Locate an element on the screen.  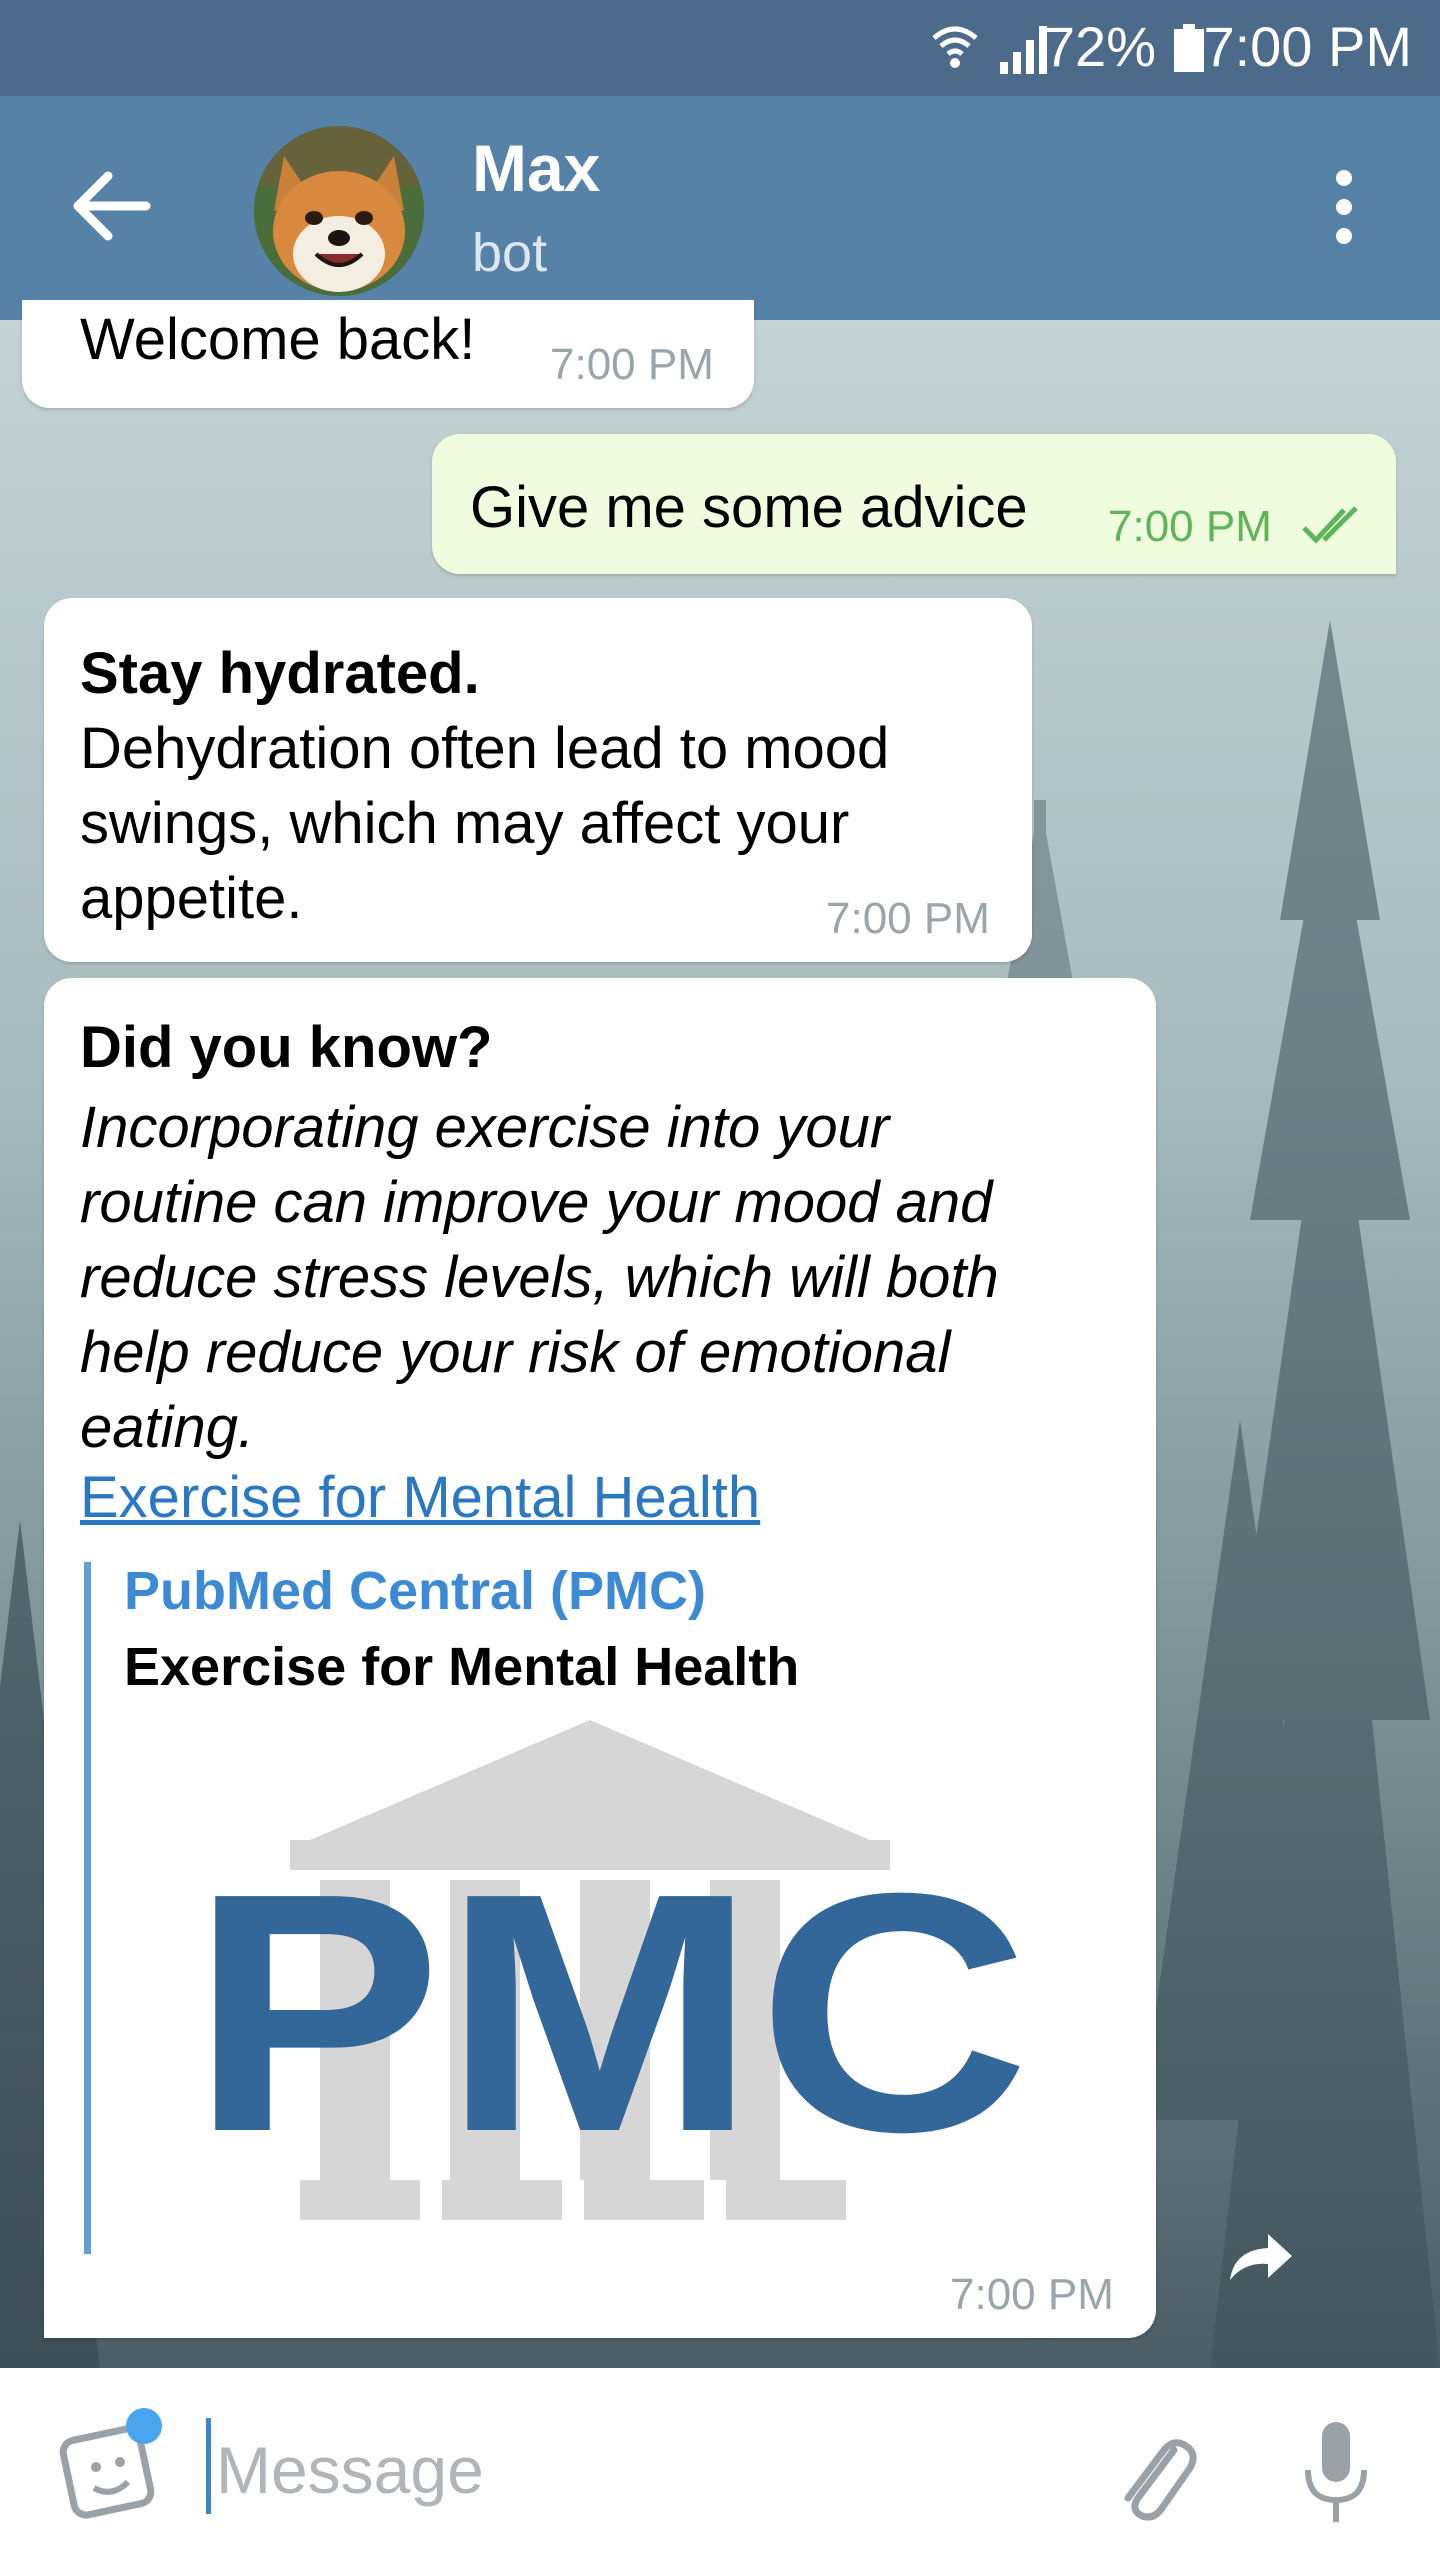
link-preview-title: Exercise for Mental Health is located at coordinates (461, 1667).